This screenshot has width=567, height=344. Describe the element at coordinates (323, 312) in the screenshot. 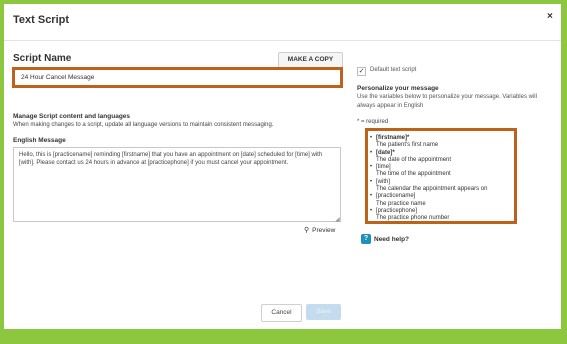

I see `save-button: Save` at that location.